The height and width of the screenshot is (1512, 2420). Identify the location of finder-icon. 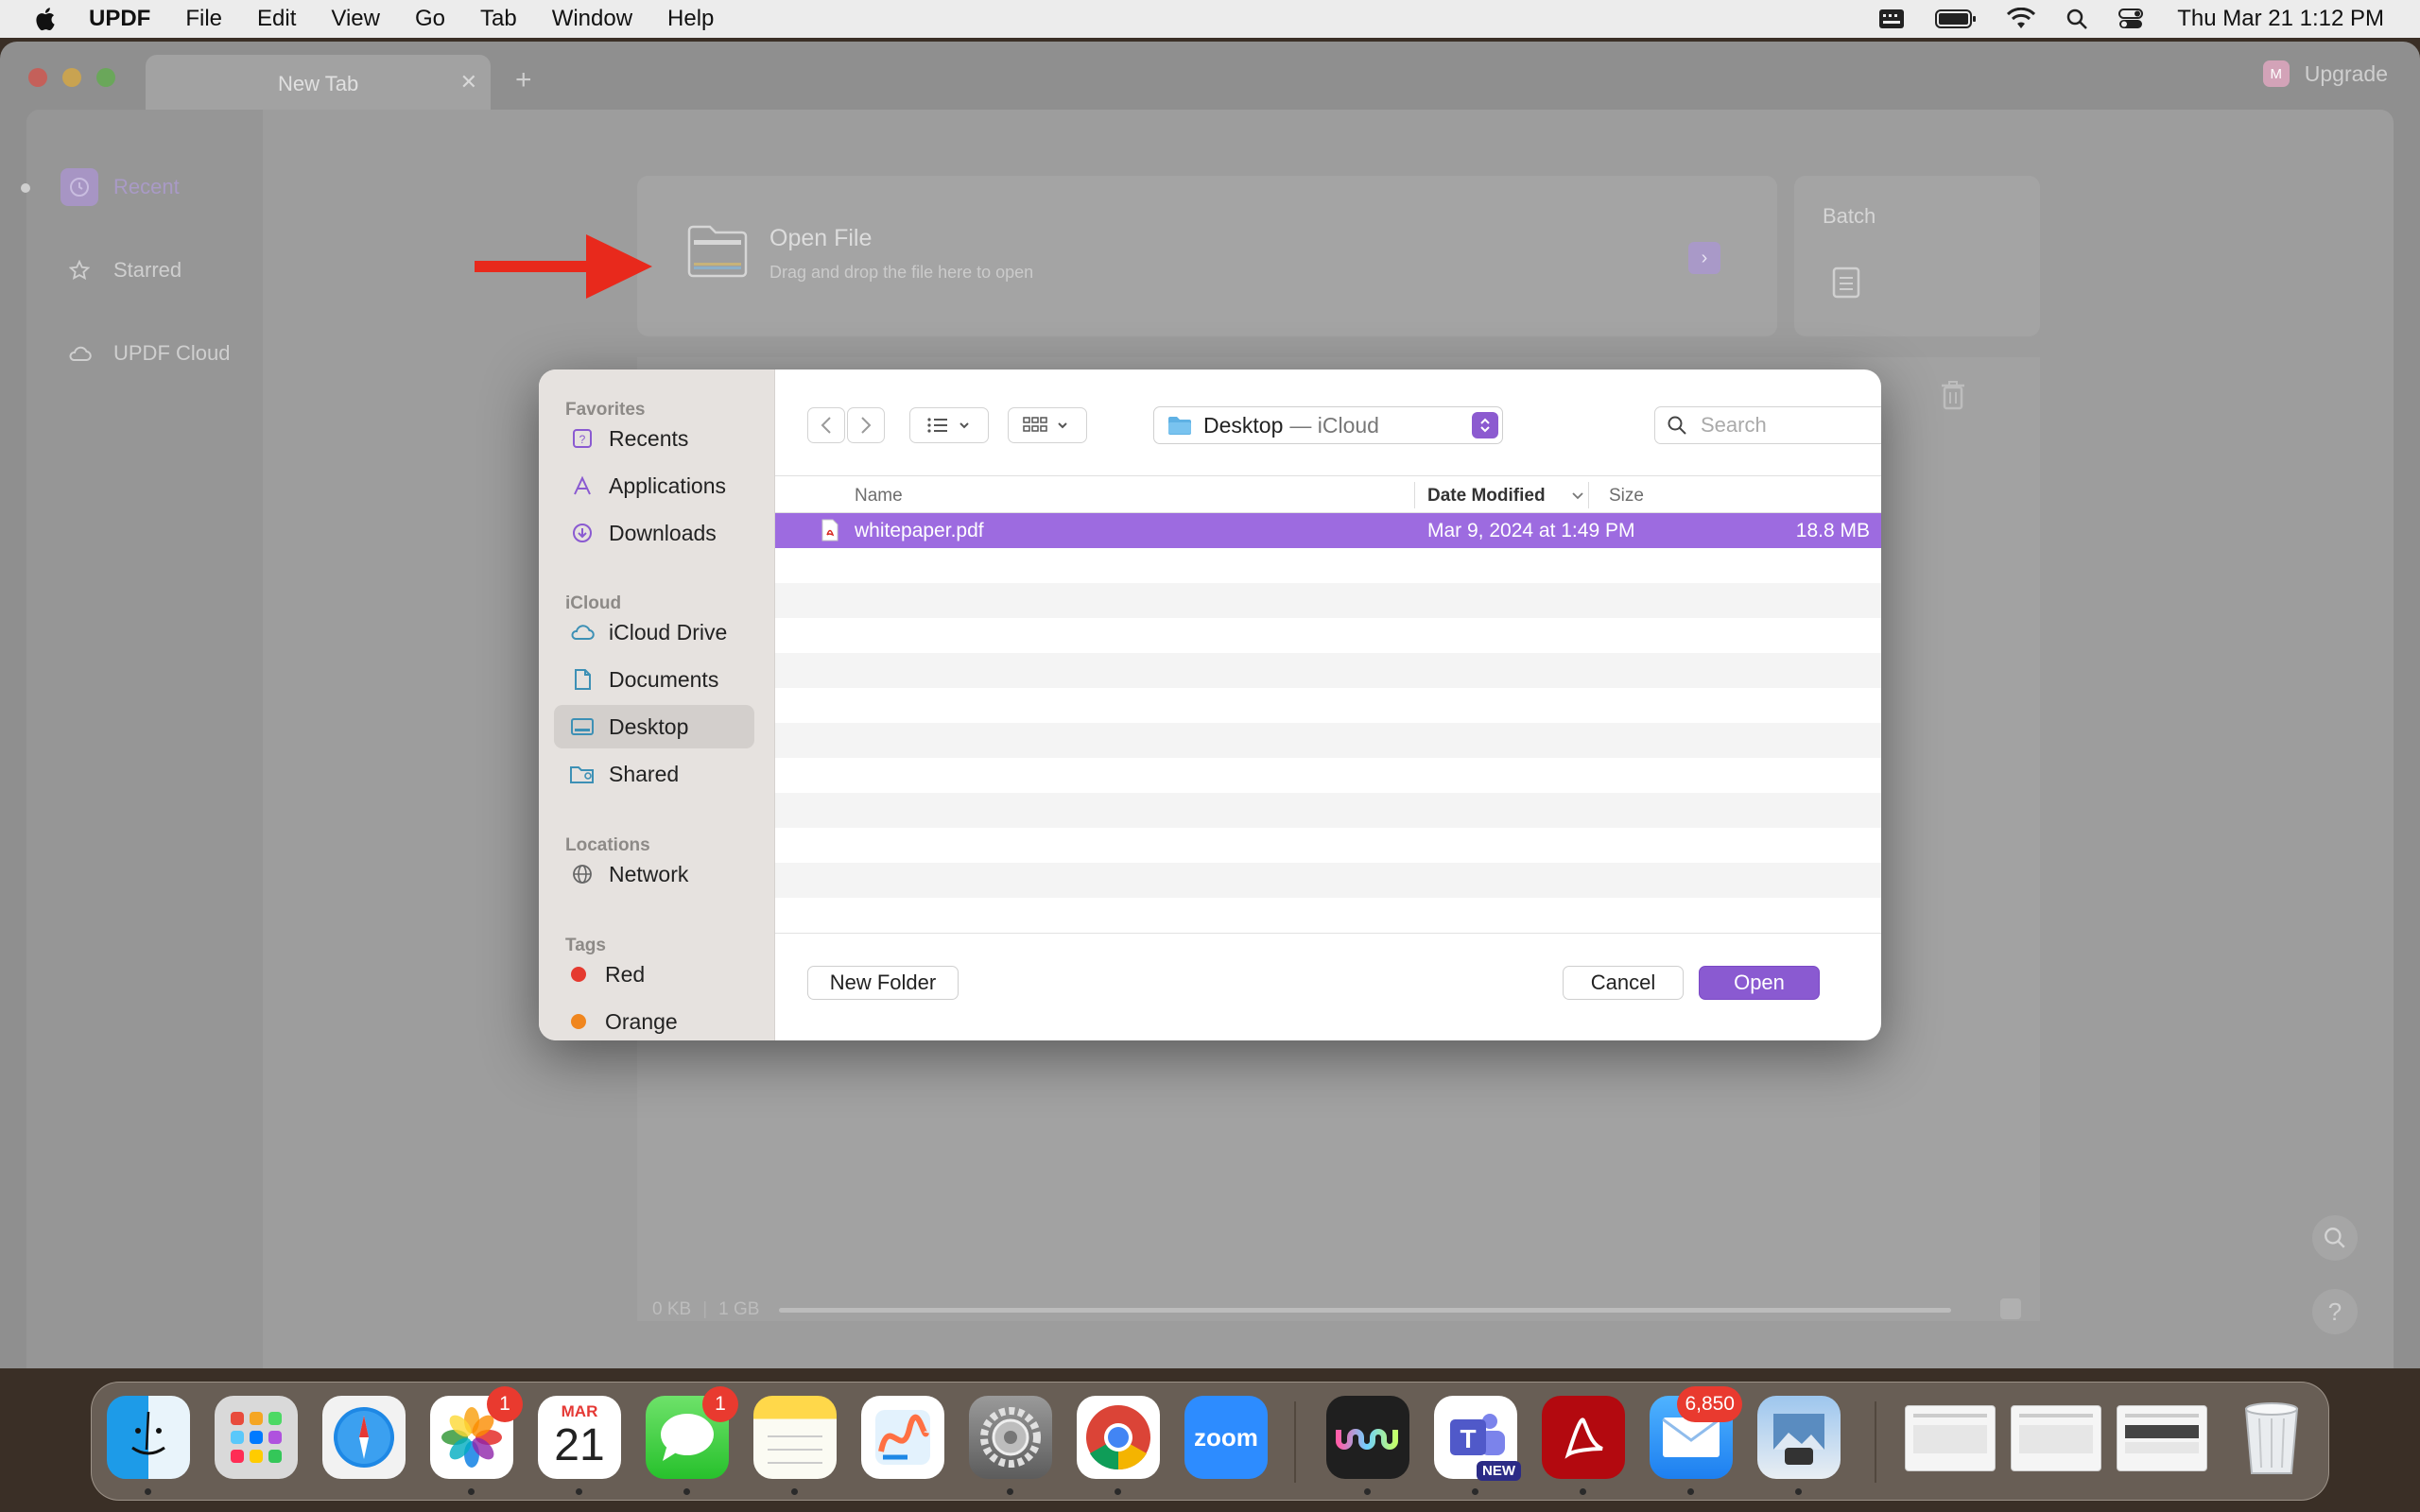
(148, 1437).